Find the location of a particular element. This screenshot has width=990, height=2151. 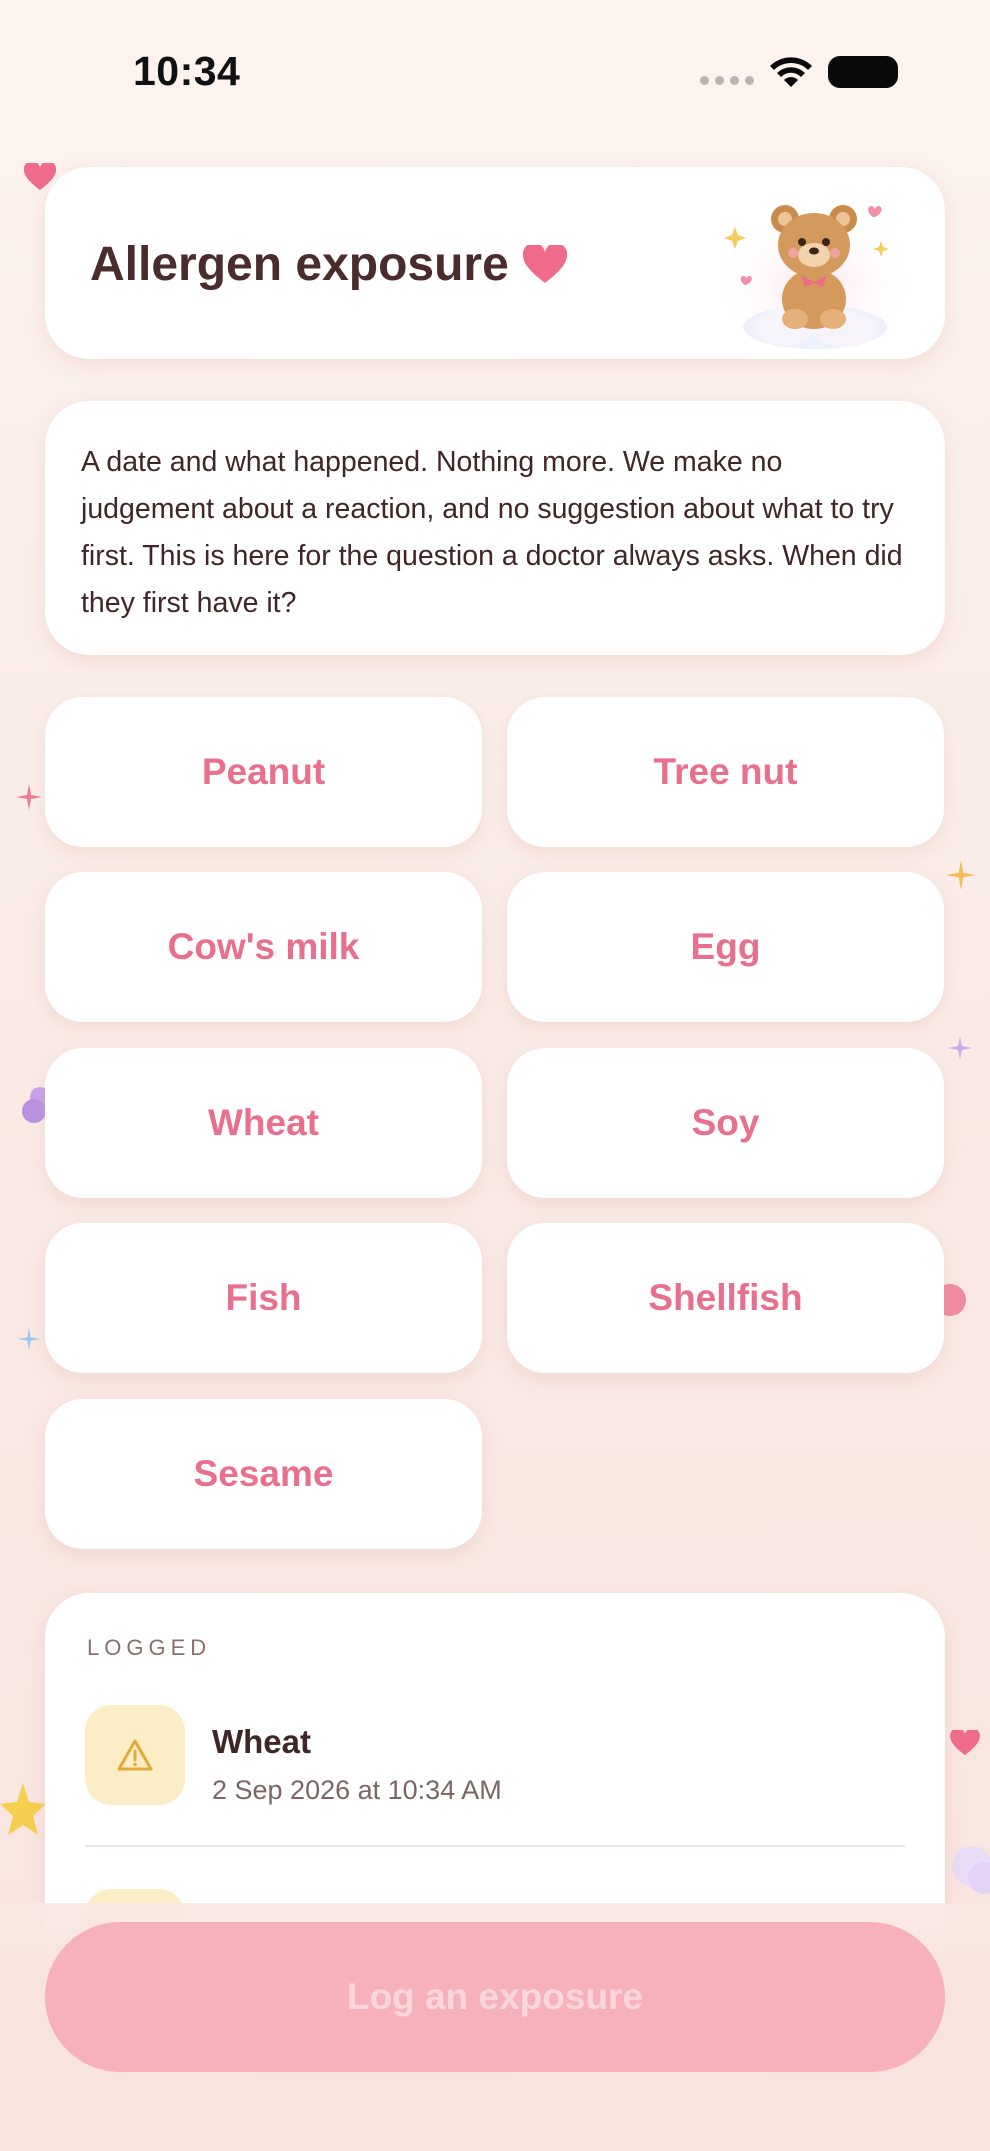

warning-icon is located at coordinates (135, 1755).